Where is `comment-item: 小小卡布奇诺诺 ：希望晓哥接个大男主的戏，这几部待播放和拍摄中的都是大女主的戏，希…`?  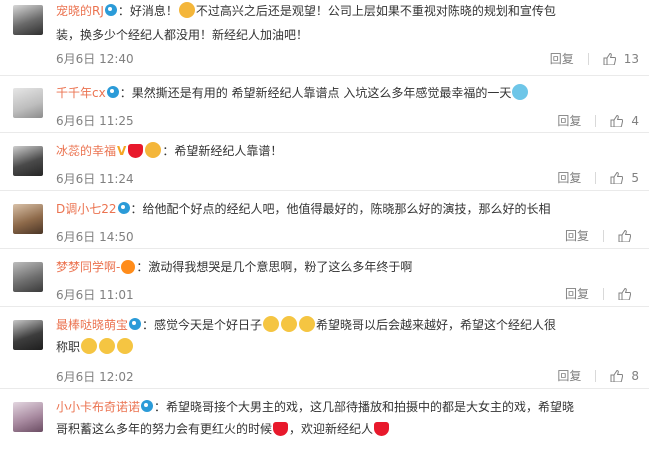 comment-item: 小小卡布奇诺诺 ：希望晓哥接个大男主的戏，这几部待播放和拍摄中的都是大女主的戏，希… is located at coordinates (324, 419).